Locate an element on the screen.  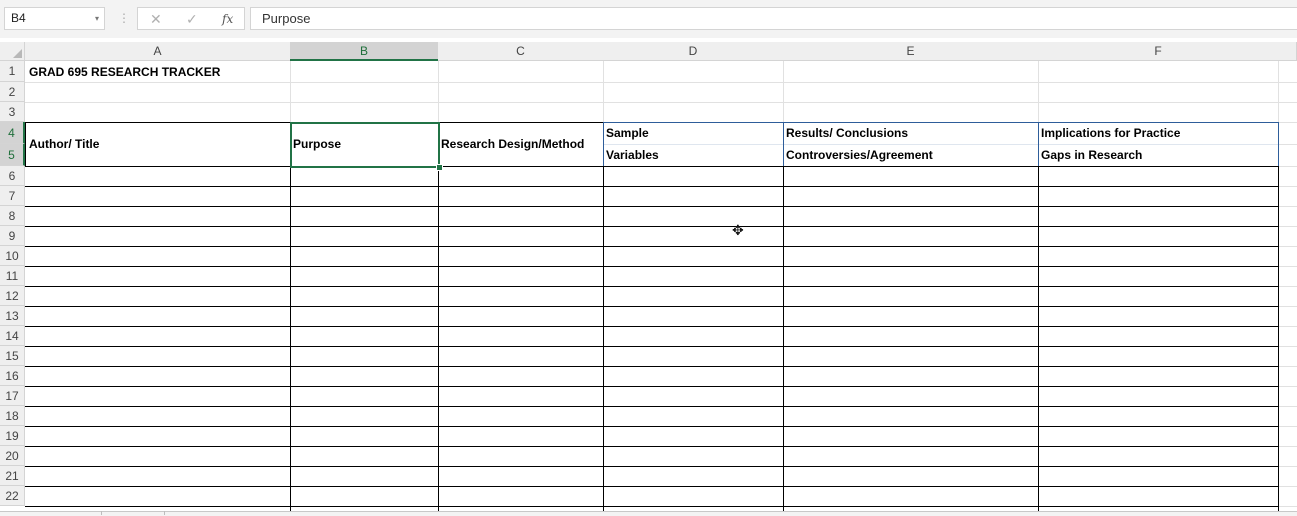
row-header-3: 3 is located at coordinates (12, 112).